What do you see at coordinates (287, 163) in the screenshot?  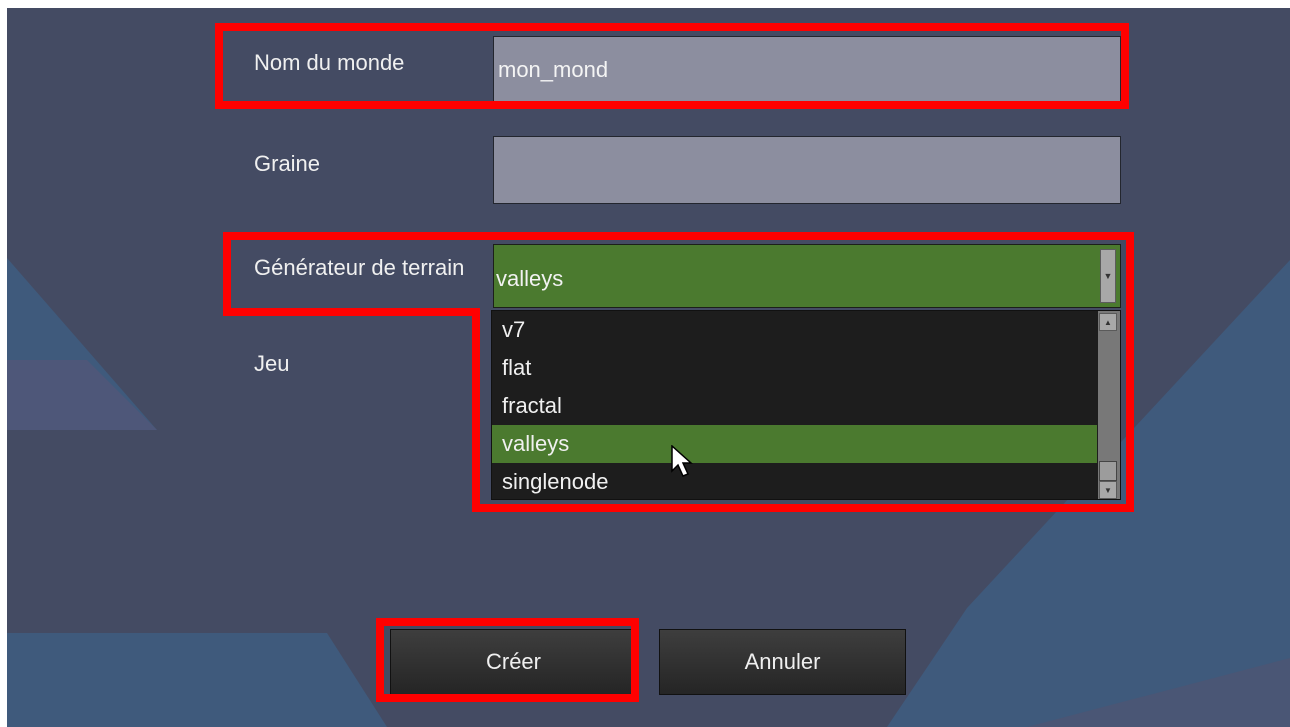 I see `seed-label: Graine` at bounding box center [287, 163].